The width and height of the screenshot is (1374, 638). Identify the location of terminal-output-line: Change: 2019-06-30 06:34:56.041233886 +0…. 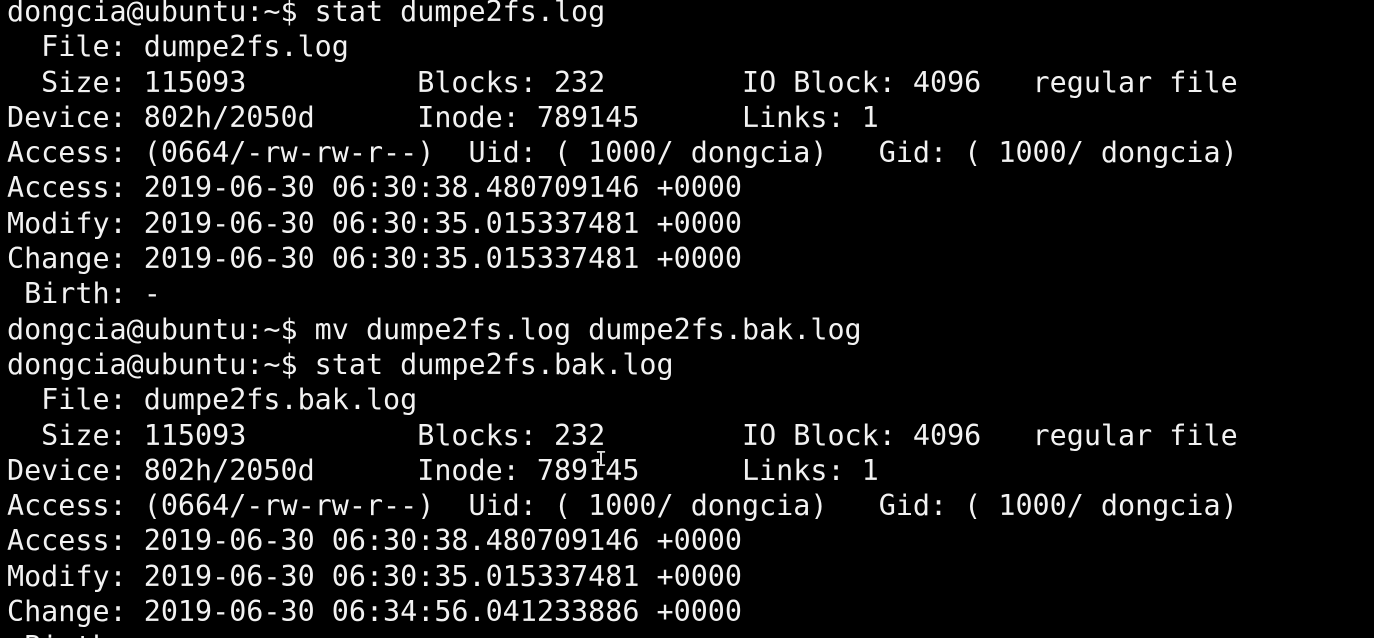
(374, 612).